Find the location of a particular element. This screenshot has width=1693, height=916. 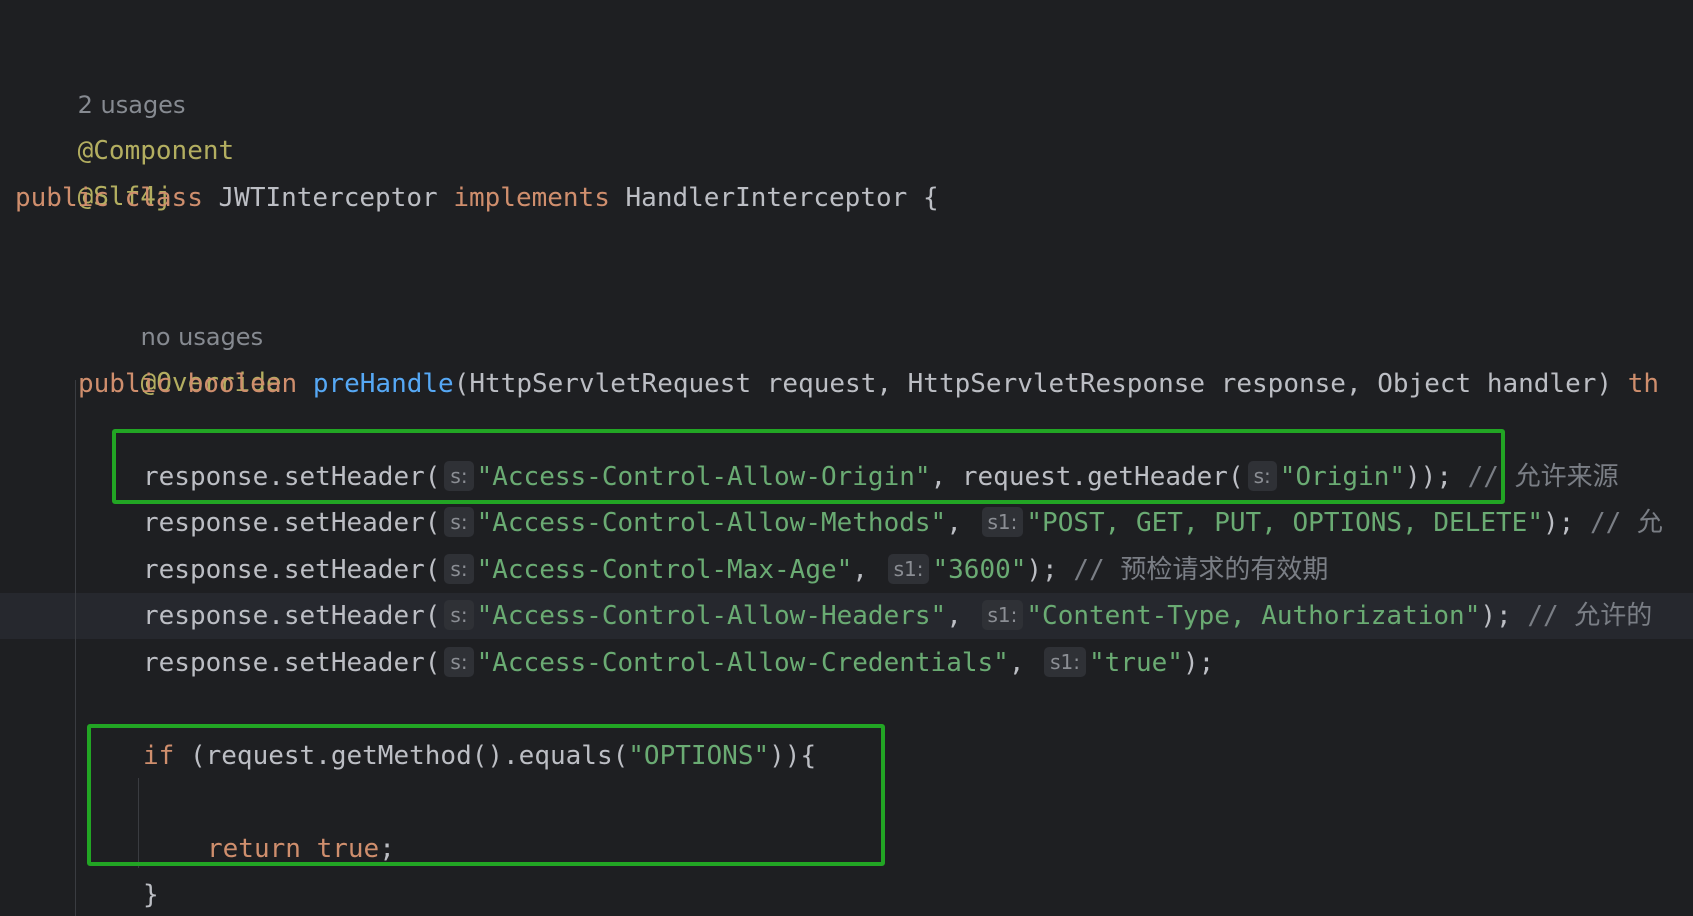

line-comment: // 允 is located at coordinates (1626, 523).